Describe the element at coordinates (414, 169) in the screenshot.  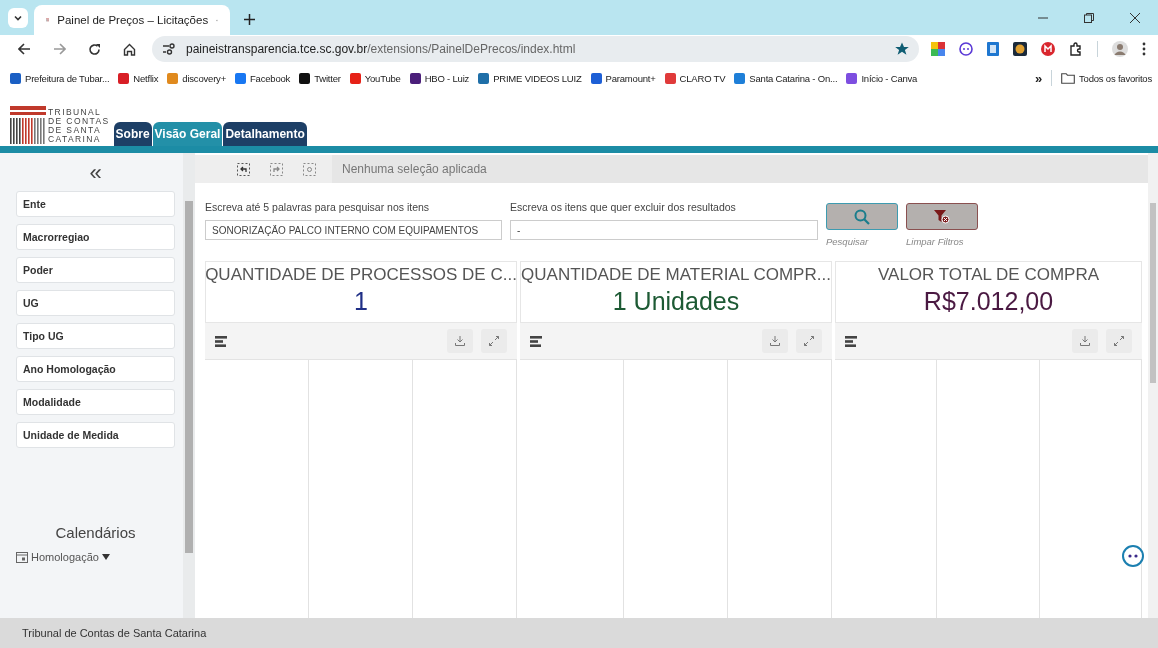
I see `selection-status: Nenhuma seleção aplicada` at that location.